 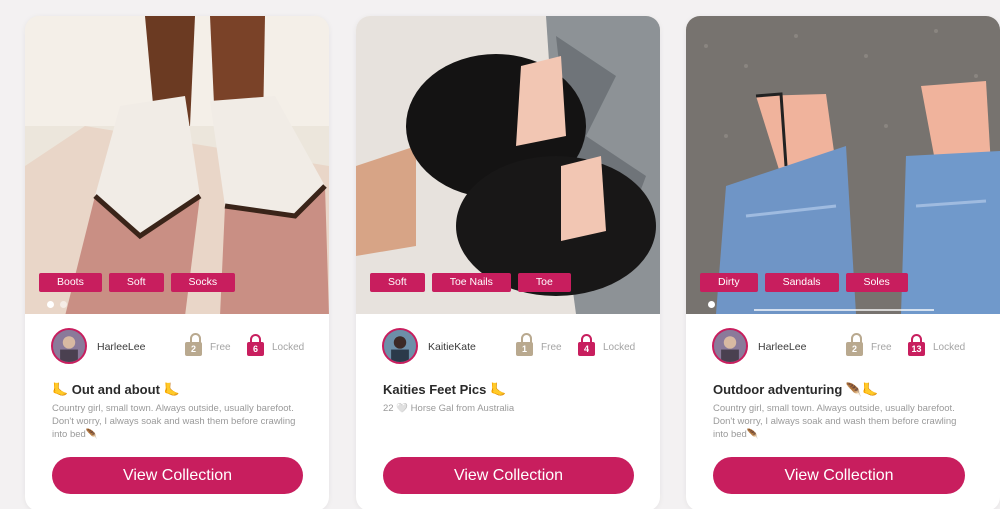 What do you see at coordinates (63, 304) in the screenshot?
I see `carousel-dot` at bounding box center [63, 304].